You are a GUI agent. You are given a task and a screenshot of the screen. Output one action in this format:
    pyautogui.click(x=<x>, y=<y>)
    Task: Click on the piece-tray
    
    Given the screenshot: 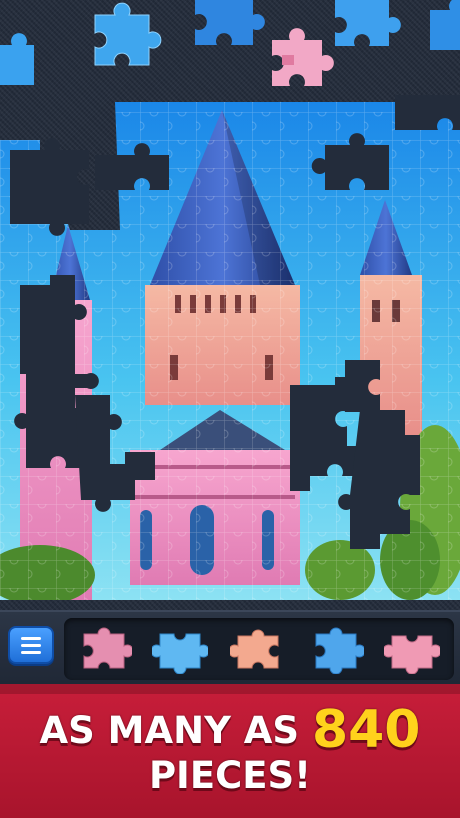 What is the action you would take?
    pyautogui.click(x=230, y=647)
    